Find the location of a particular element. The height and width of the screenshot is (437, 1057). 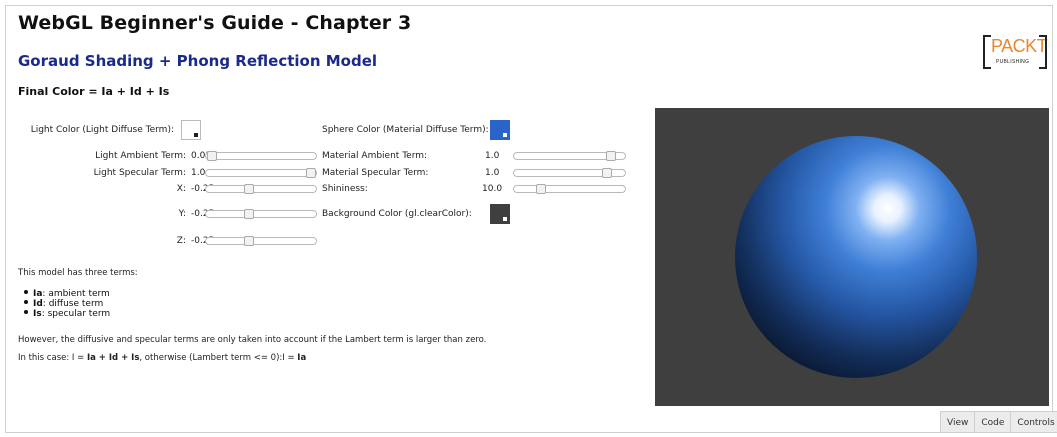

shininess-label: Shininess: is located at coordinates (345, 189).